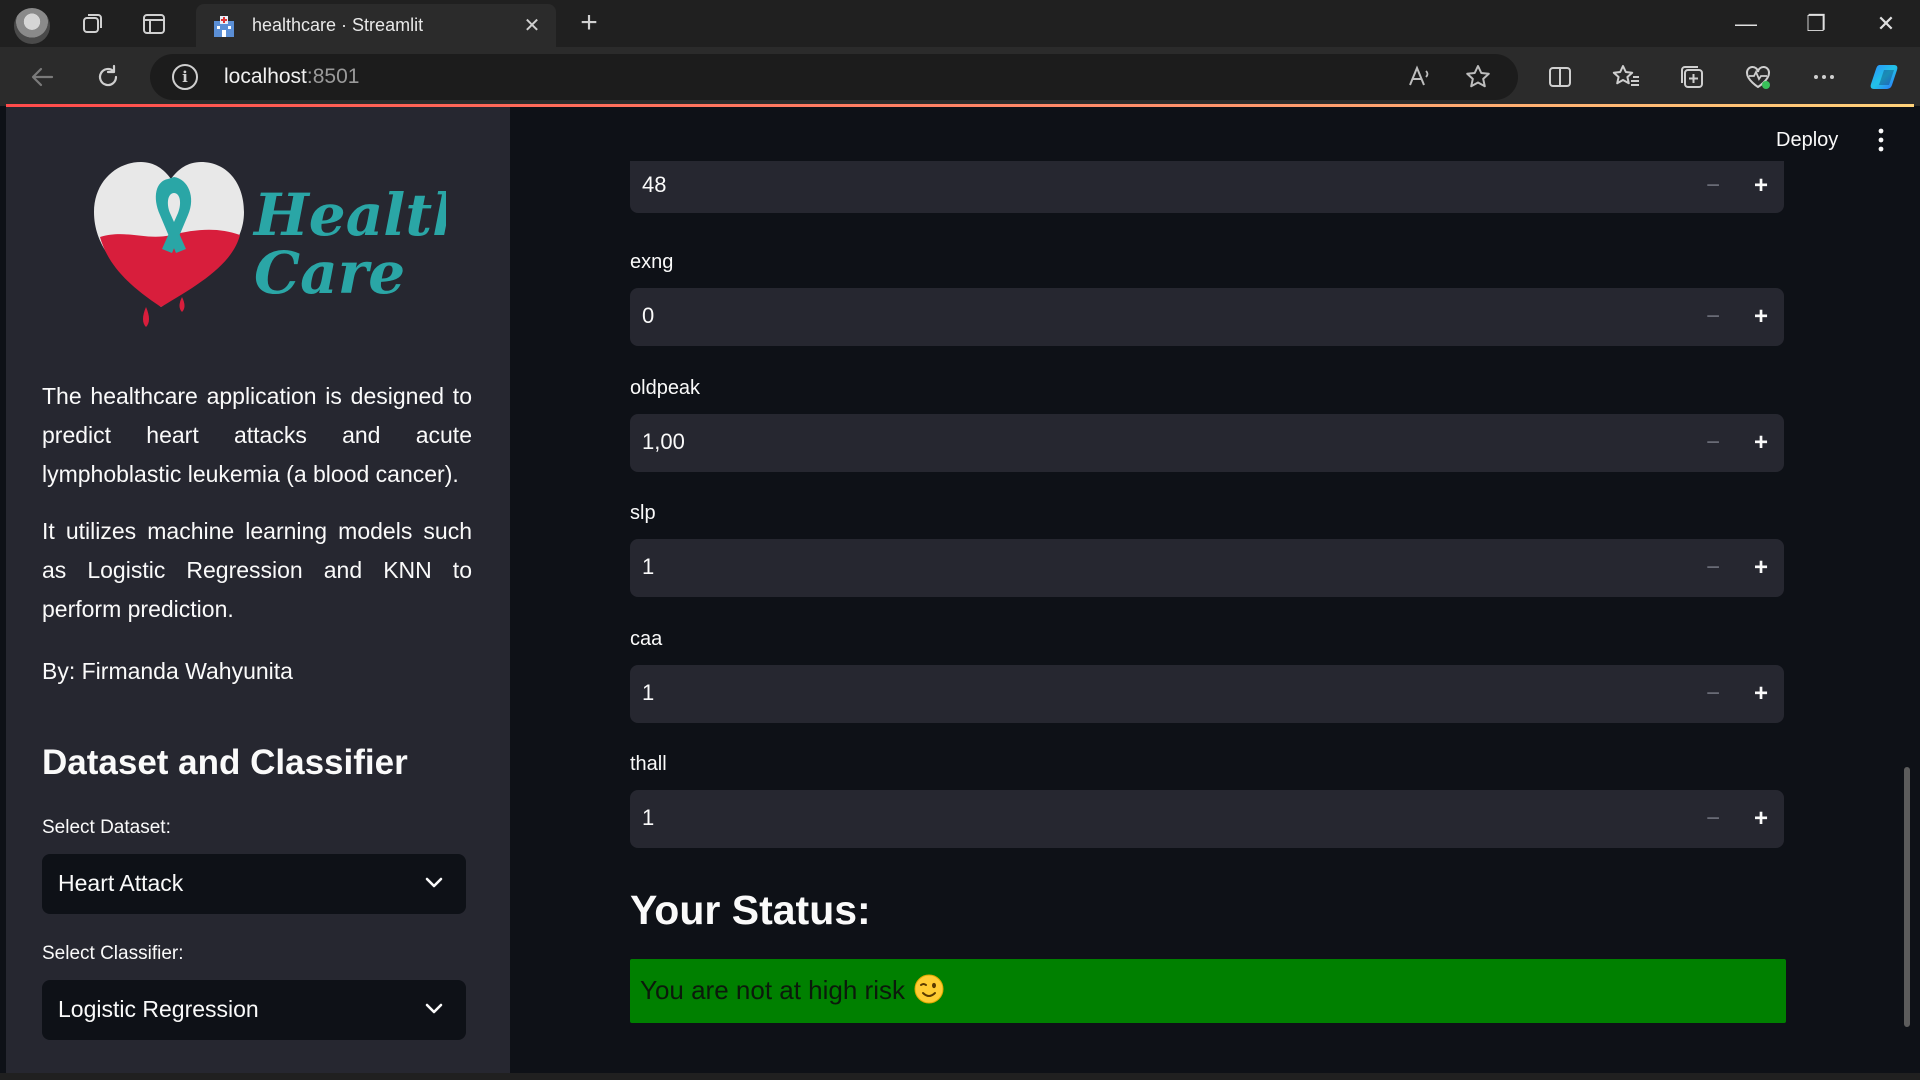 This screenshot has width=1920, height=1080. What do you see at coordinates (652, 262) in the screenshot?
I see `field-label-exng: exng` at bounding box center [652, 262].